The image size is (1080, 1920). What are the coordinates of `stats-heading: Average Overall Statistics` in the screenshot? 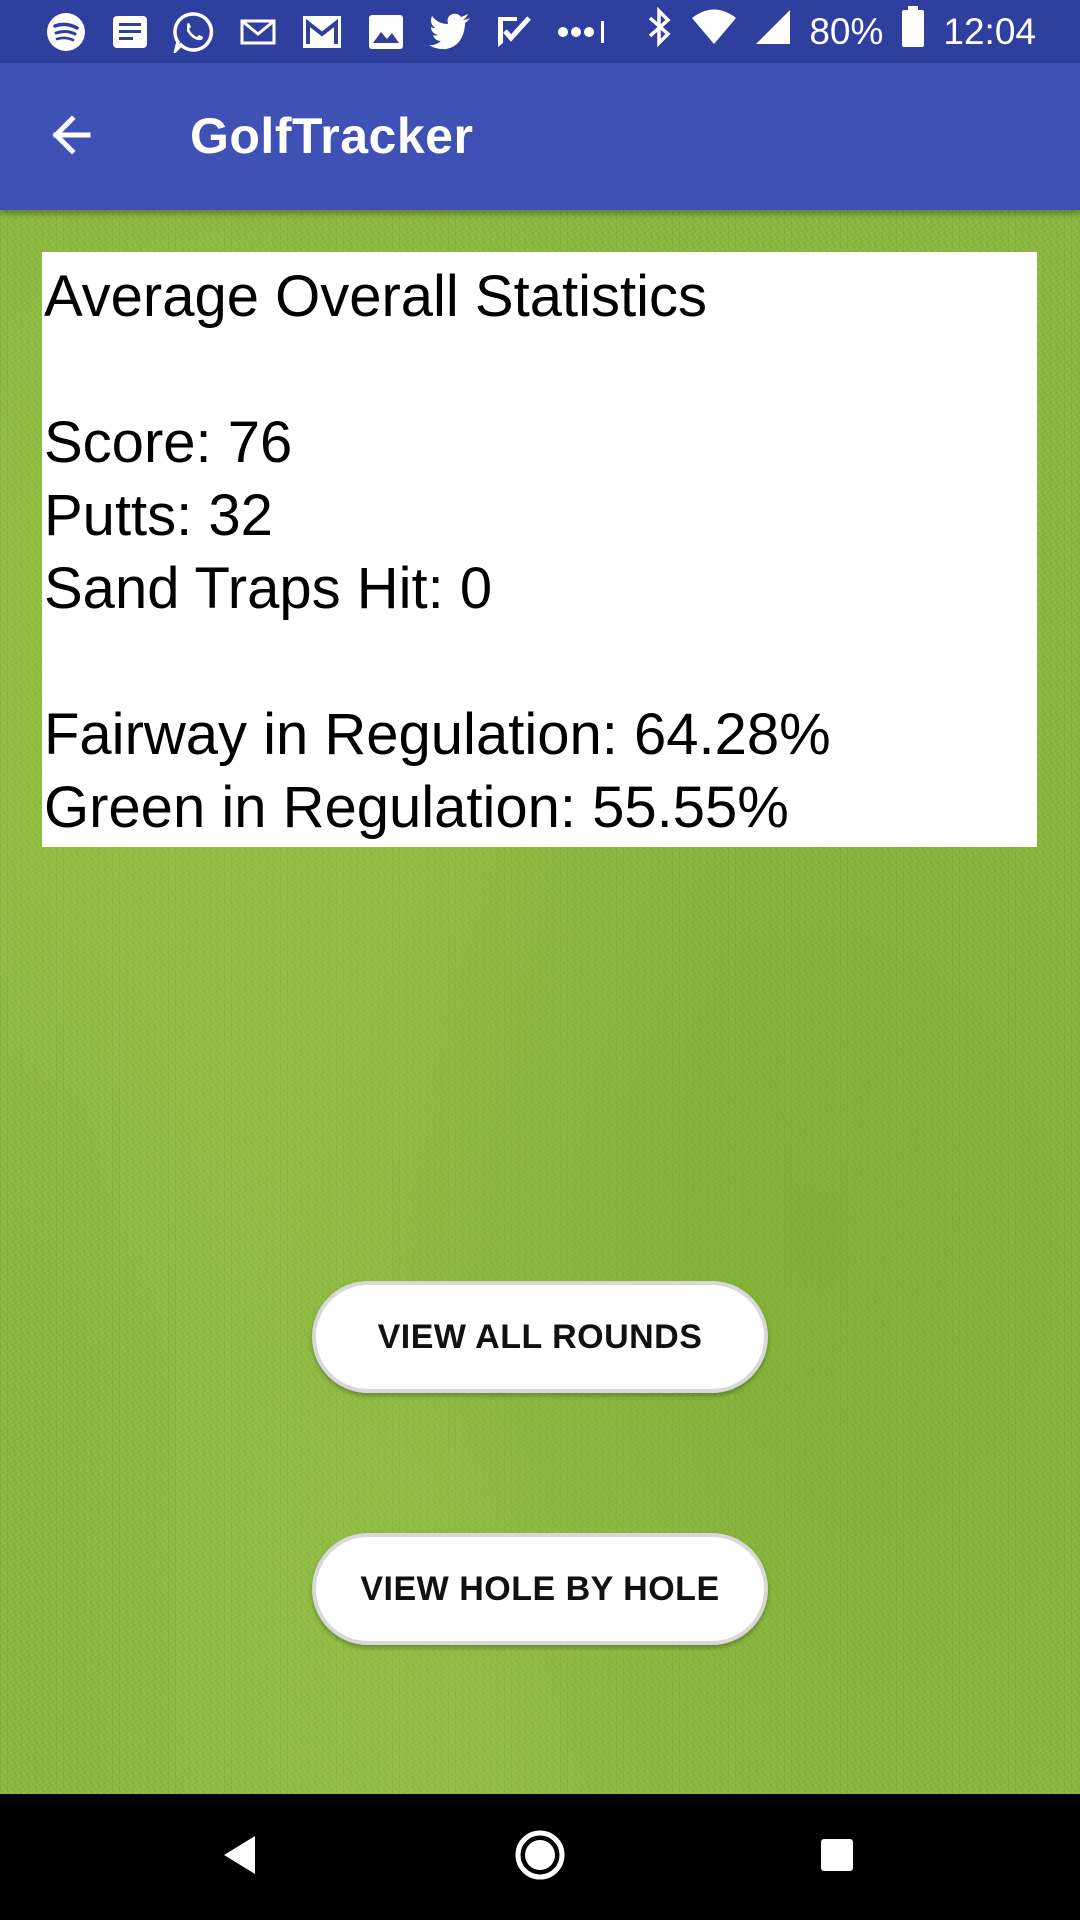 It's located at (375, 296).